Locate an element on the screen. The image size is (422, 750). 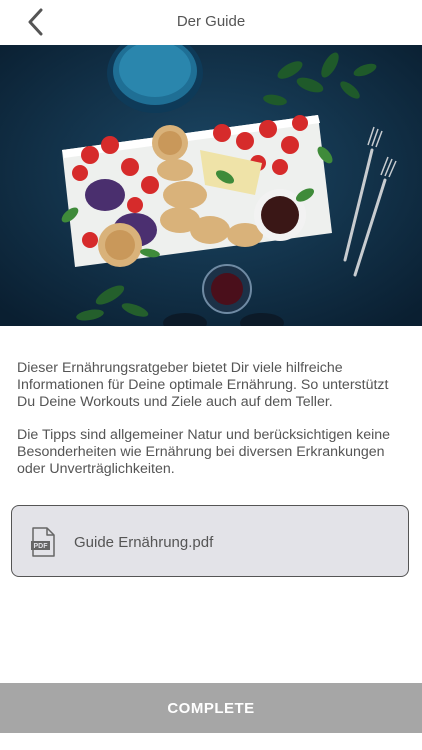
page-title: Der Guide is located at coordinates (211, 21).